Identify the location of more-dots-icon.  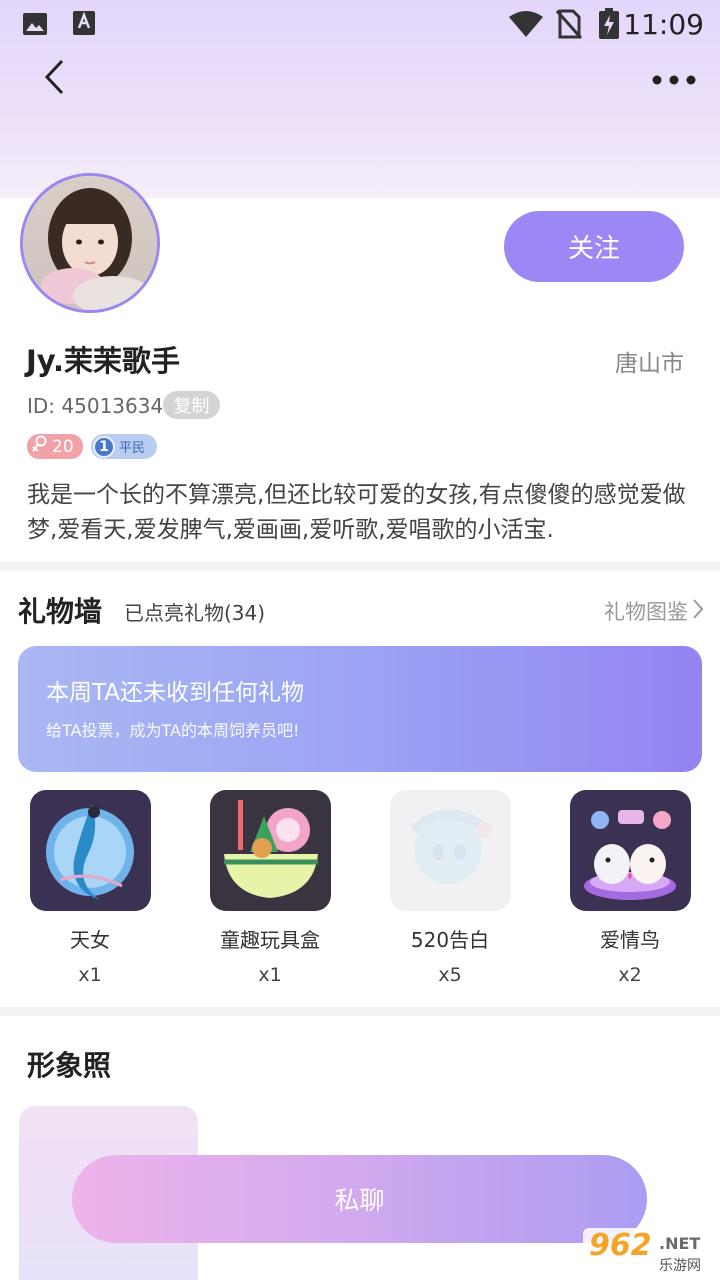
(674, 79).